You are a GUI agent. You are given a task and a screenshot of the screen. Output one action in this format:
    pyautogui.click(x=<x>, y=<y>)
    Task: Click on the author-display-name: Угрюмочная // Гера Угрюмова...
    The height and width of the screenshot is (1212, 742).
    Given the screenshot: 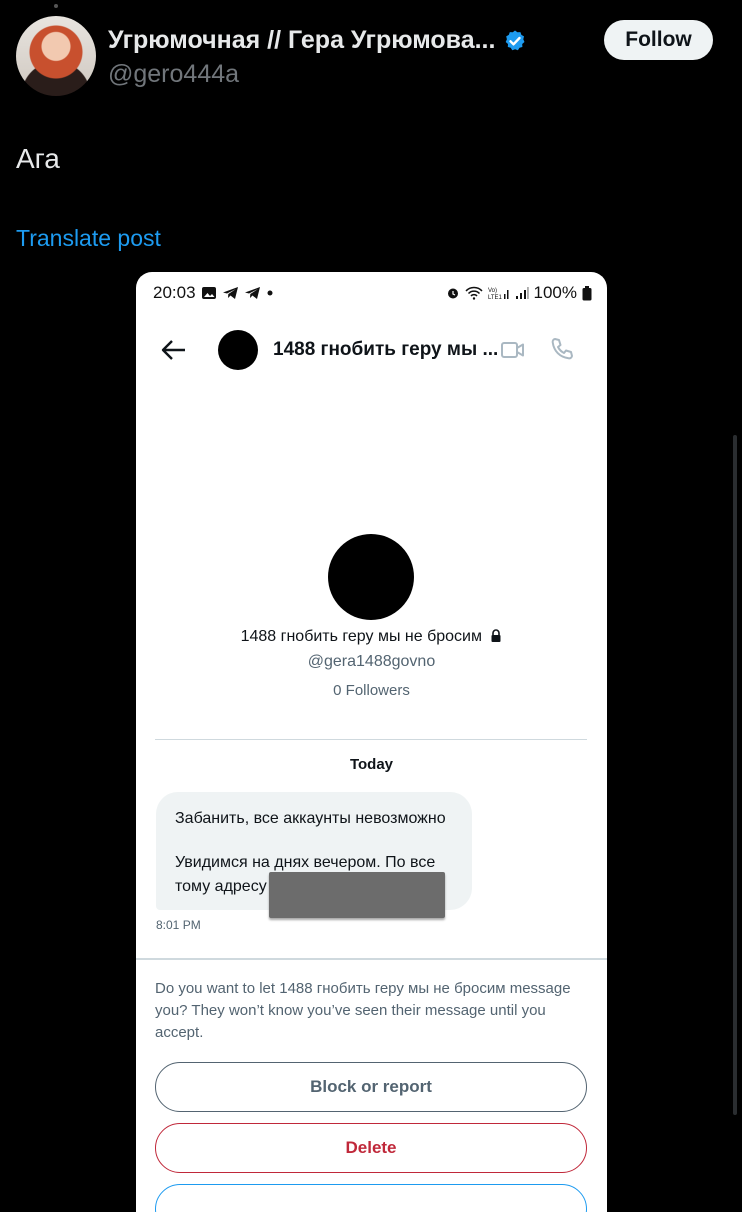 What is the action you would take?
    pyautogui.click(x=301, y=40)
    